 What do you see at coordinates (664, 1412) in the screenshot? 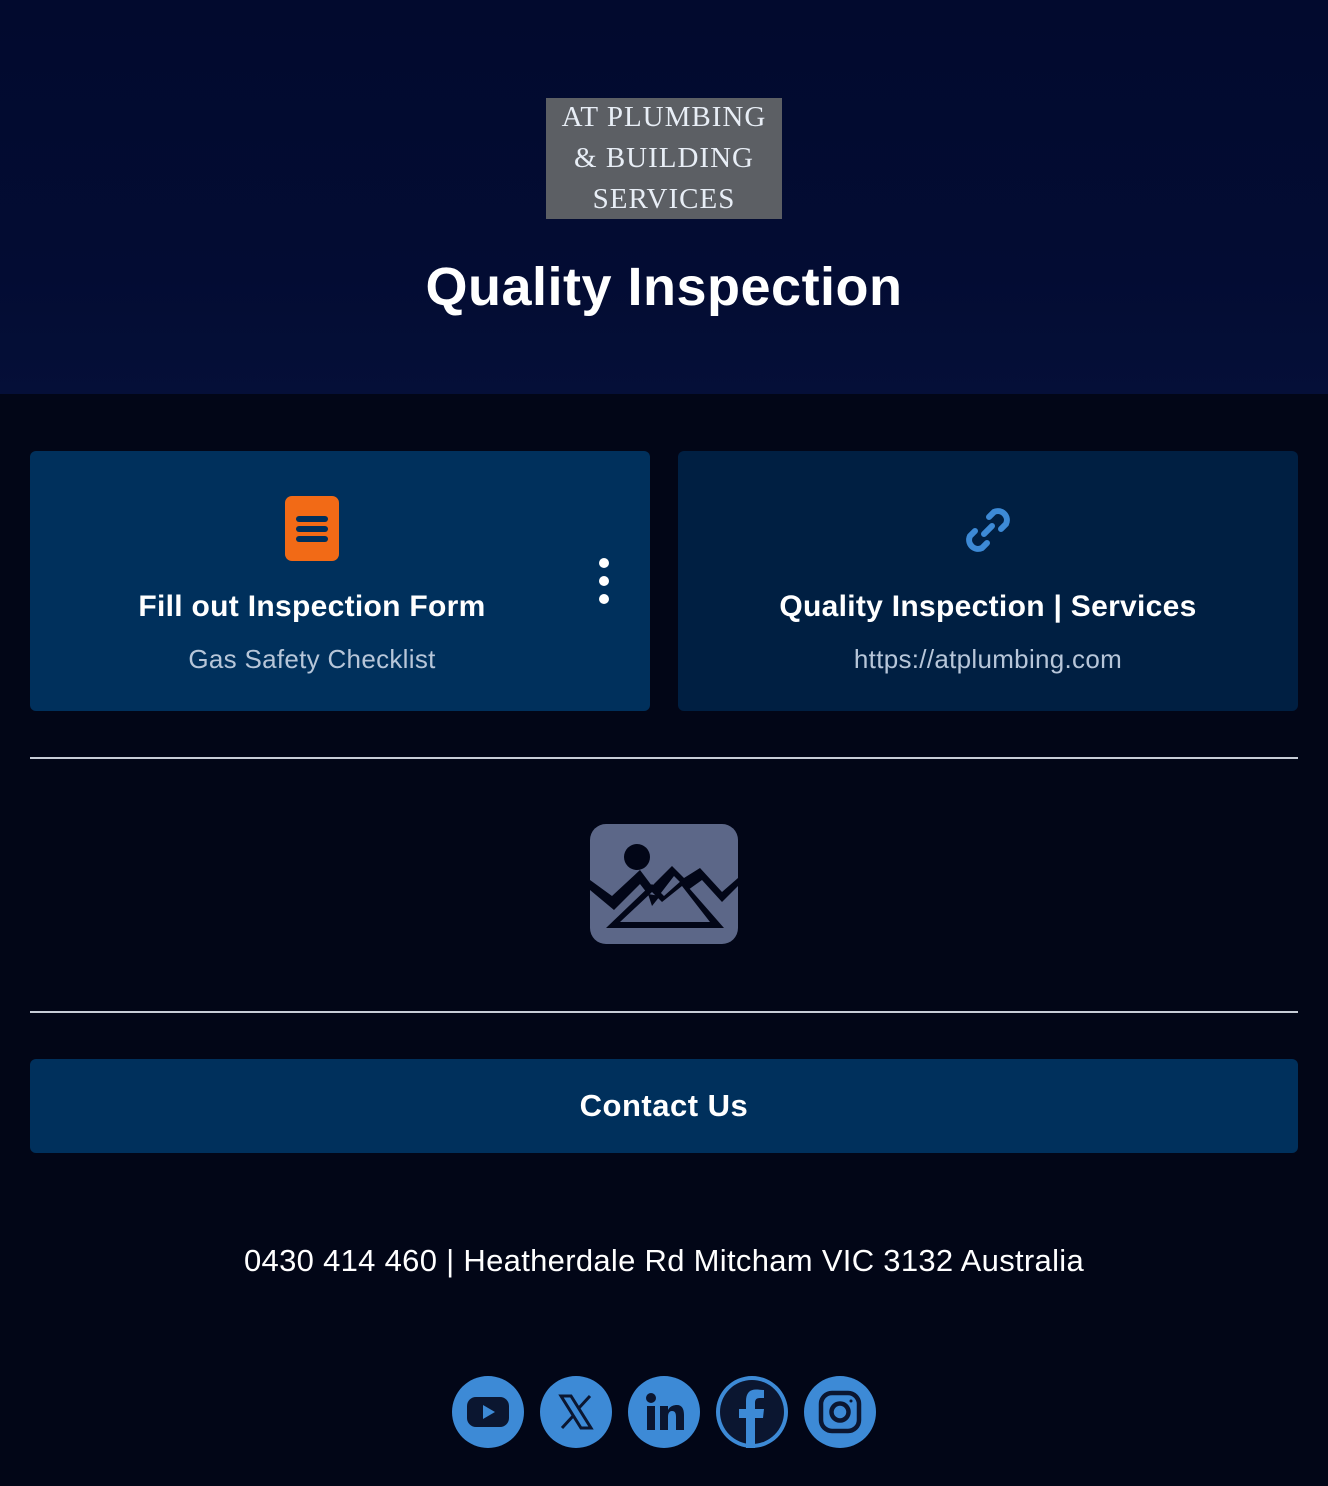
I see `linkedin-icon` at bounding box center [664, 1412].